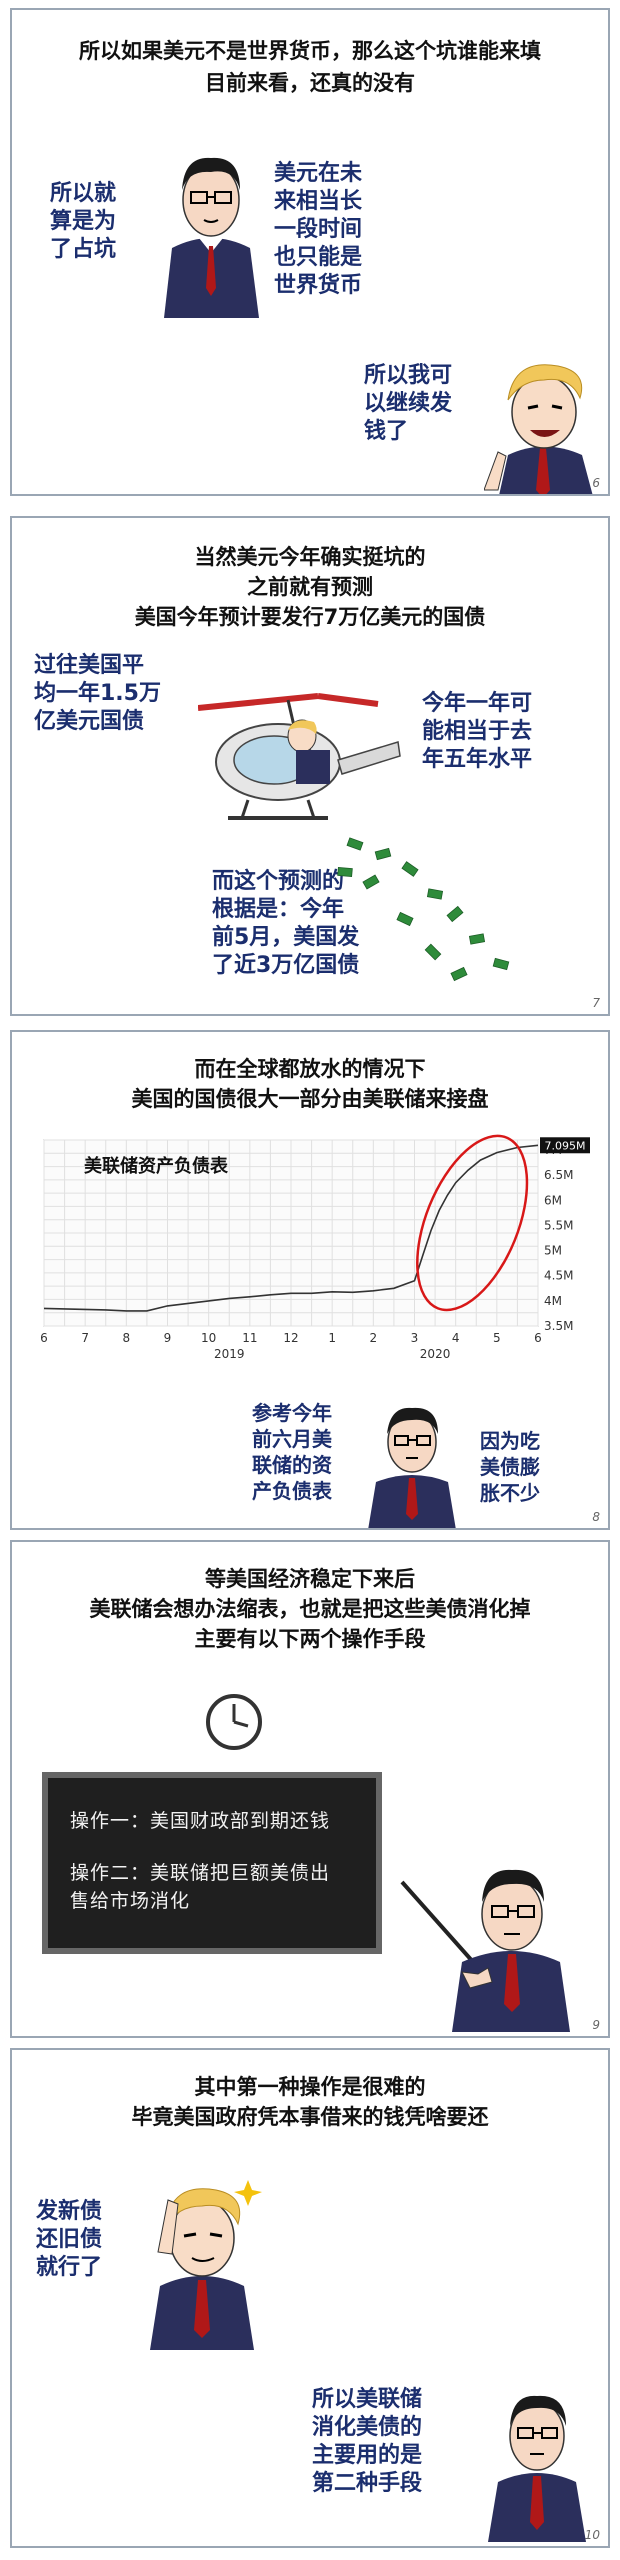 Image resolution: width=620 pixels, height=2560 pixels. What do you see at coordinates (456, 1338) in the screenshot?
I see `x-tick-label: 4` at bounding box center [456, 1338].